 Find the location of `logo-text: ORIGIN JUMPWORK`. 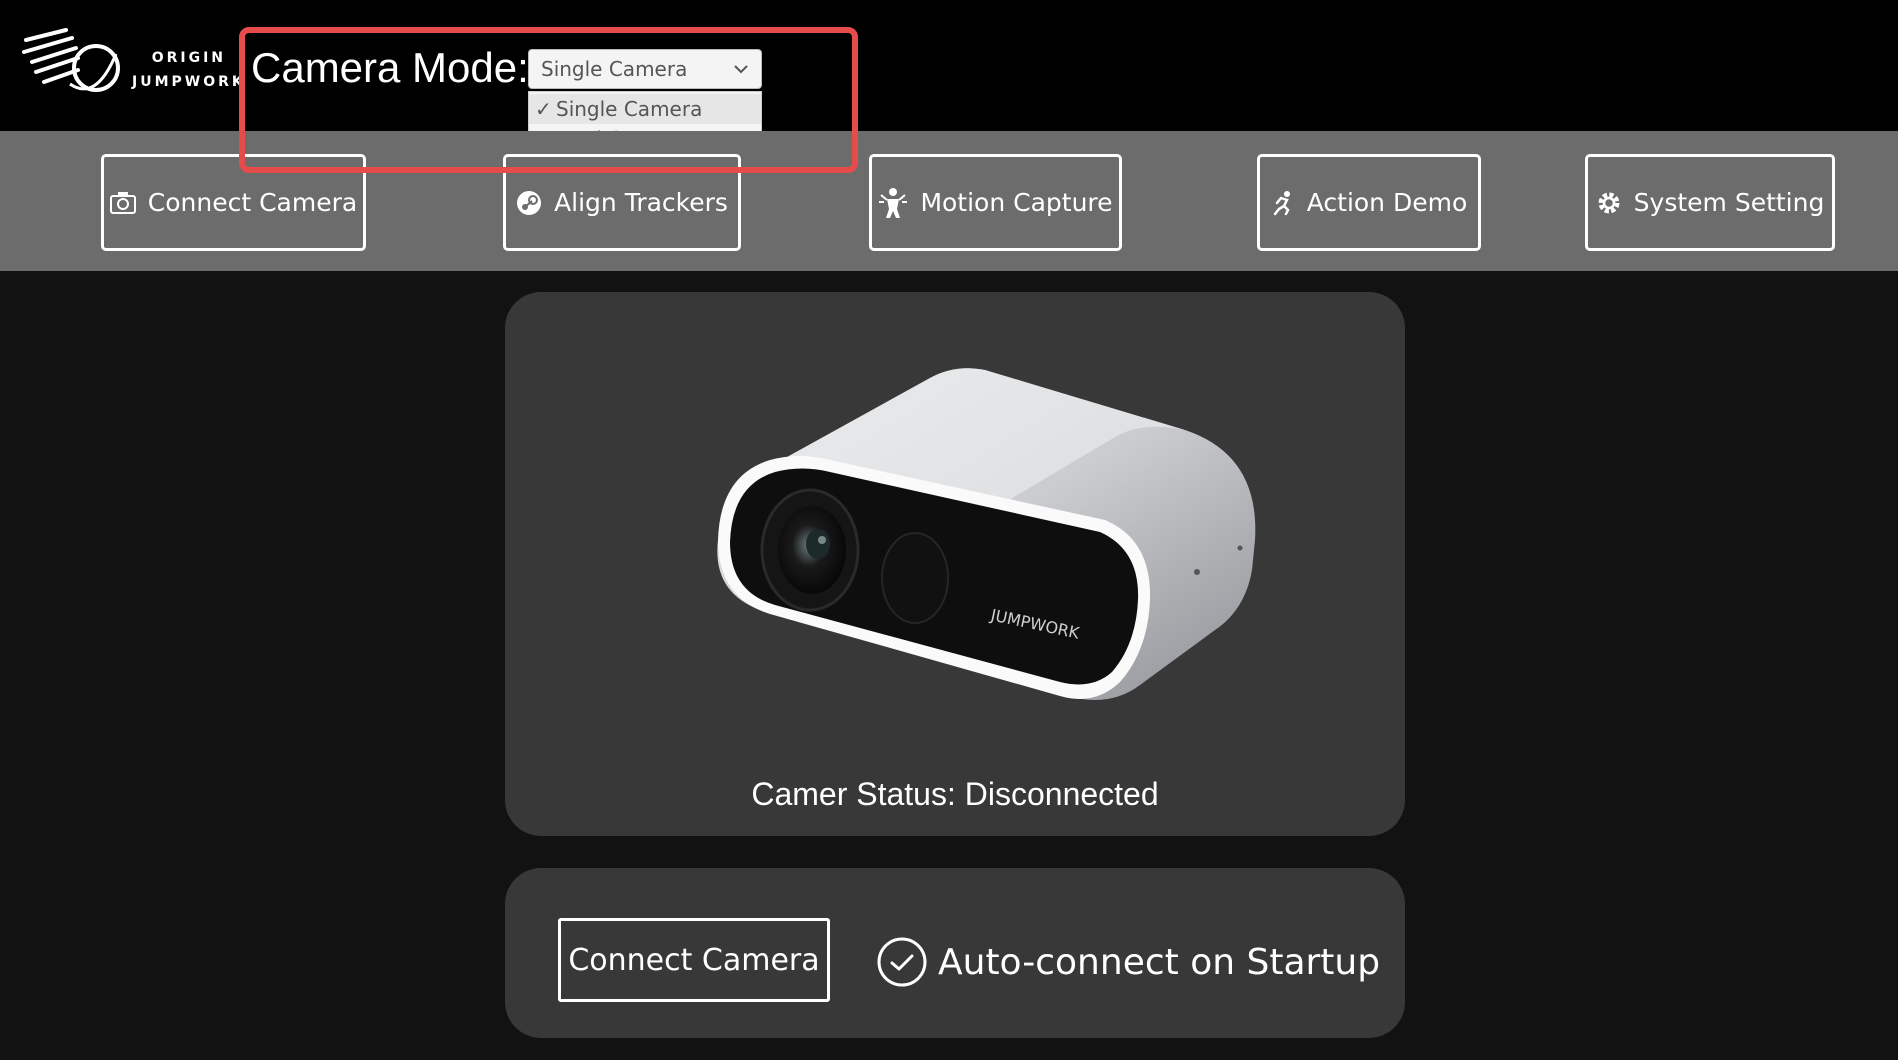

logo-text: ORIGIN JUMPWORK is located at coordinates (189, 70).